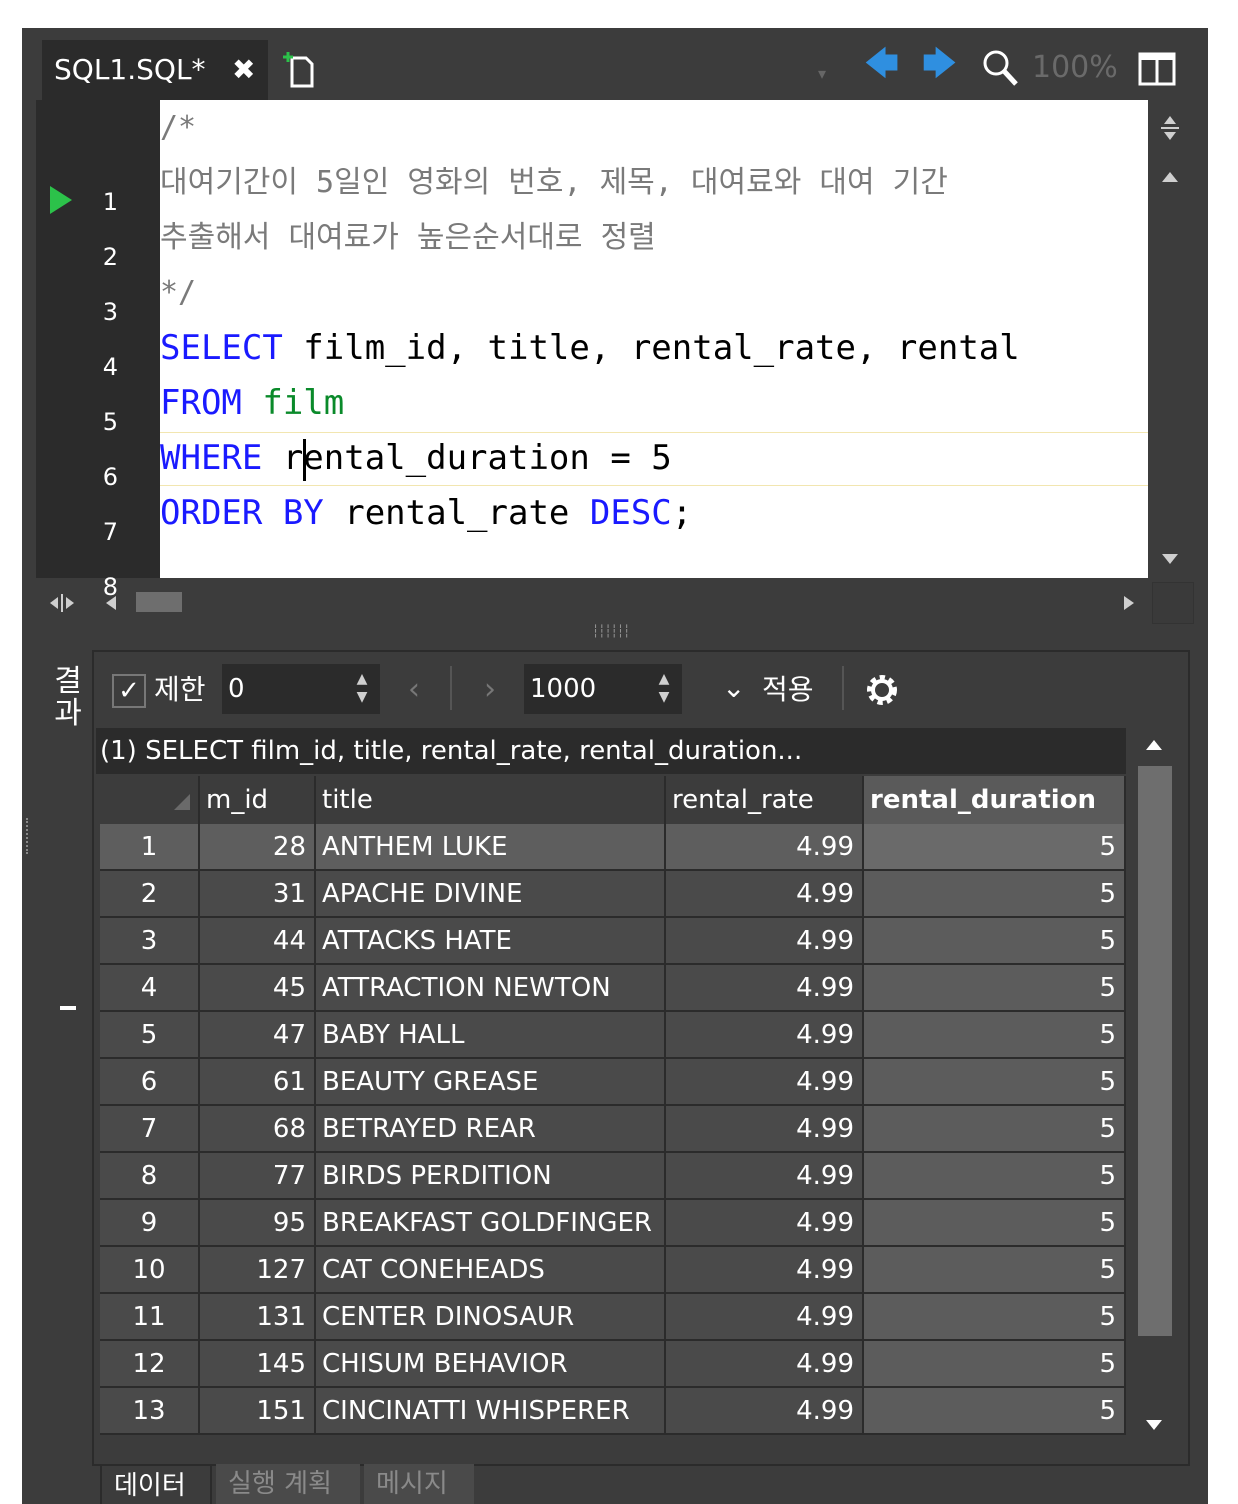 Image resolution: width=1238 pixels, height=1504 pixels. What do you see at coordinates (491, 1082) in the screenshot?
I see `cell-title: BEAUTY GREASE` at bounding box center [491, 1082].